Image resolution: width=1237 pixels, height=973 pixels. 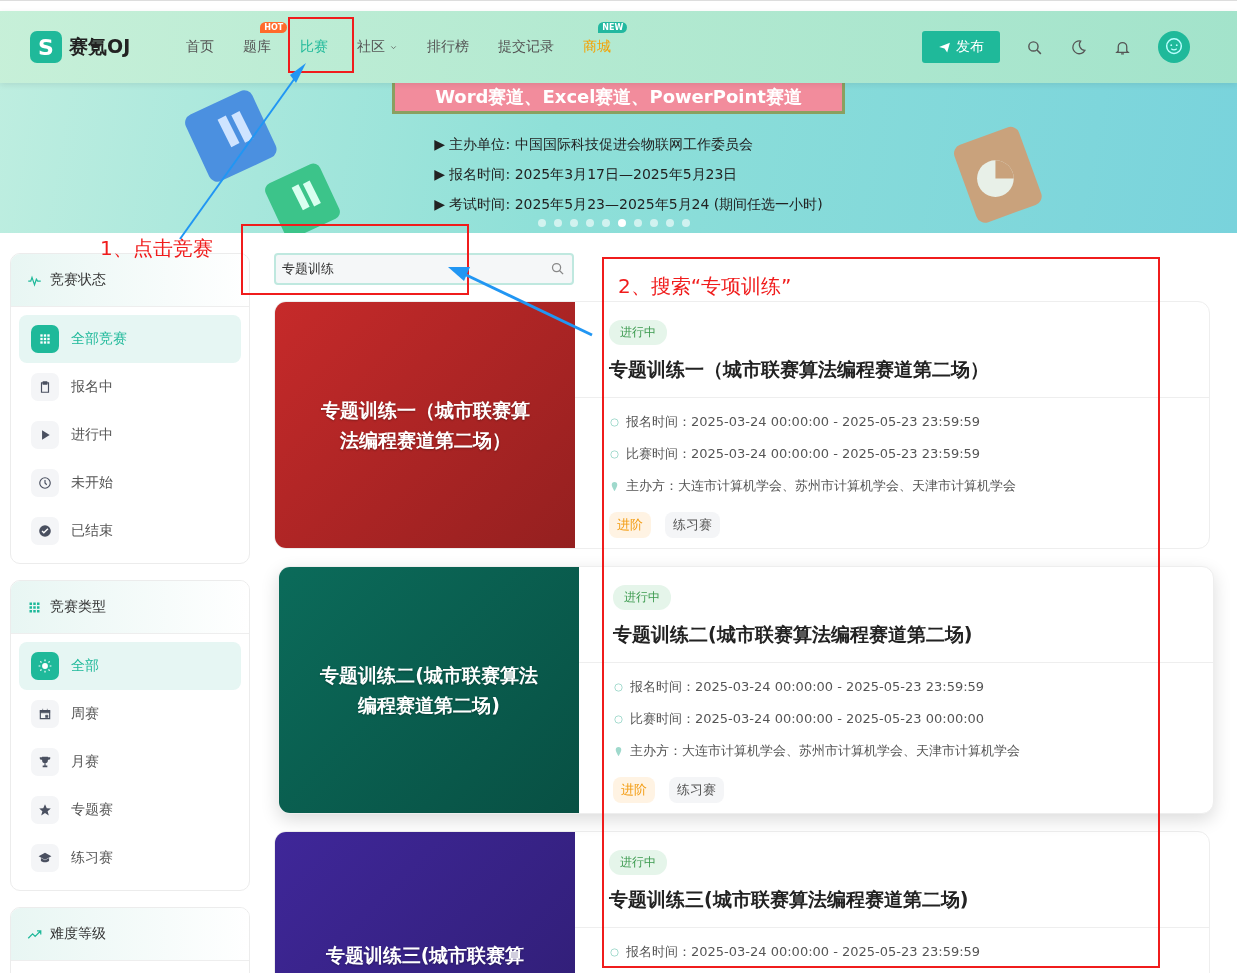 I want to click on clipboard-icon, so click(x=45, y=387).